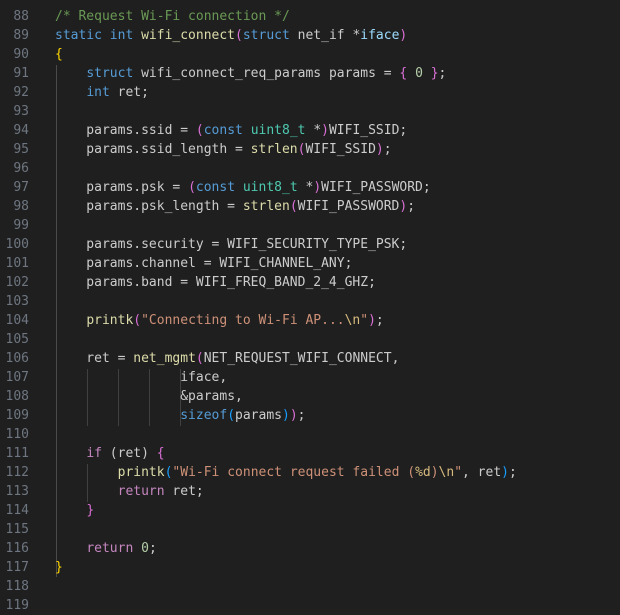 The height and width of the screenshot is (615, 620). What do you see at coordinates (102, 92) in the screenshot?
I see `code-text: int ret;` at bounding box center [102, 92].